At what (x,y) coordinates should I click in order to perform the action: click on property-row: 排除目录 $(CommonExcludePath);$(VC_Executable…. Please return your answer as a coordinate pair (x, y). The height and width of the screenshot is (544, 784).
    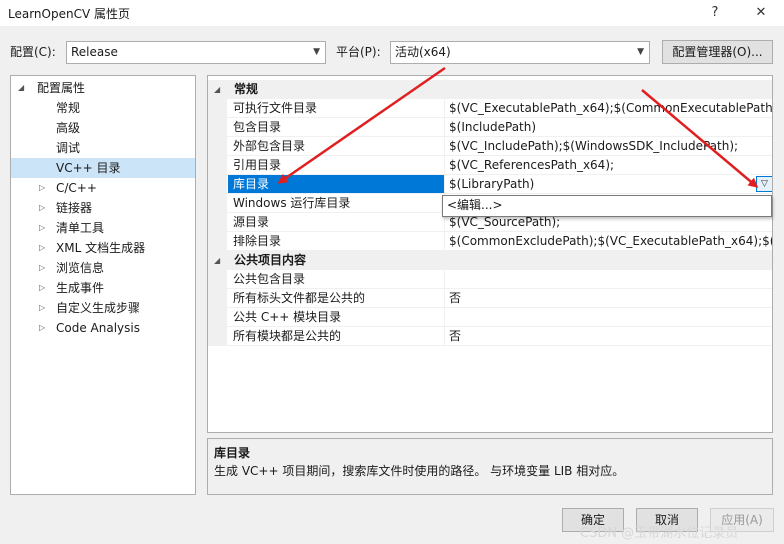
    Looking at the image, I should click on (490, 241).